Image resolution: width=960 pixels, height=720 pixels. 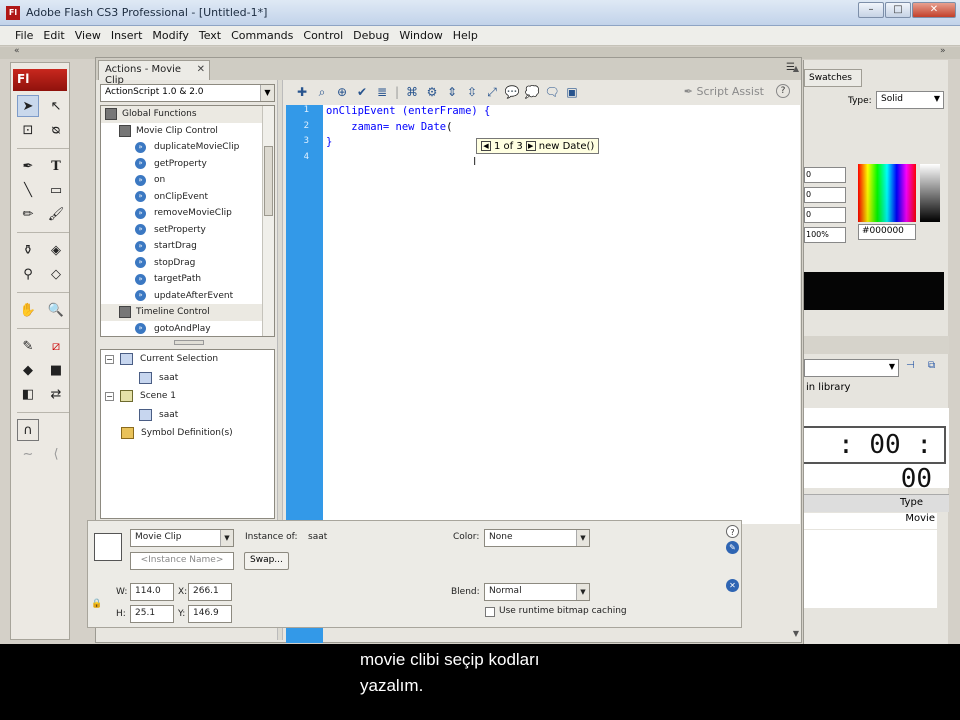 What do you see at coordinates (910, 100) in the screenshot?
I see `fill-type-select: Solid ▼` at bounding box center [910, 100].